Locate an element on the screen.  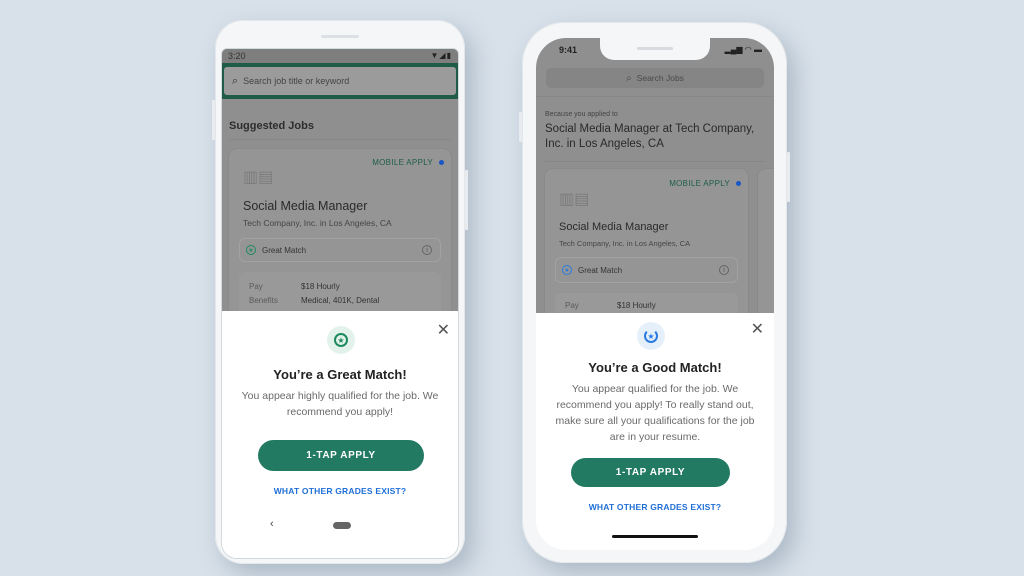
because-label: Because you applied to is located at coordinates (581, 114).